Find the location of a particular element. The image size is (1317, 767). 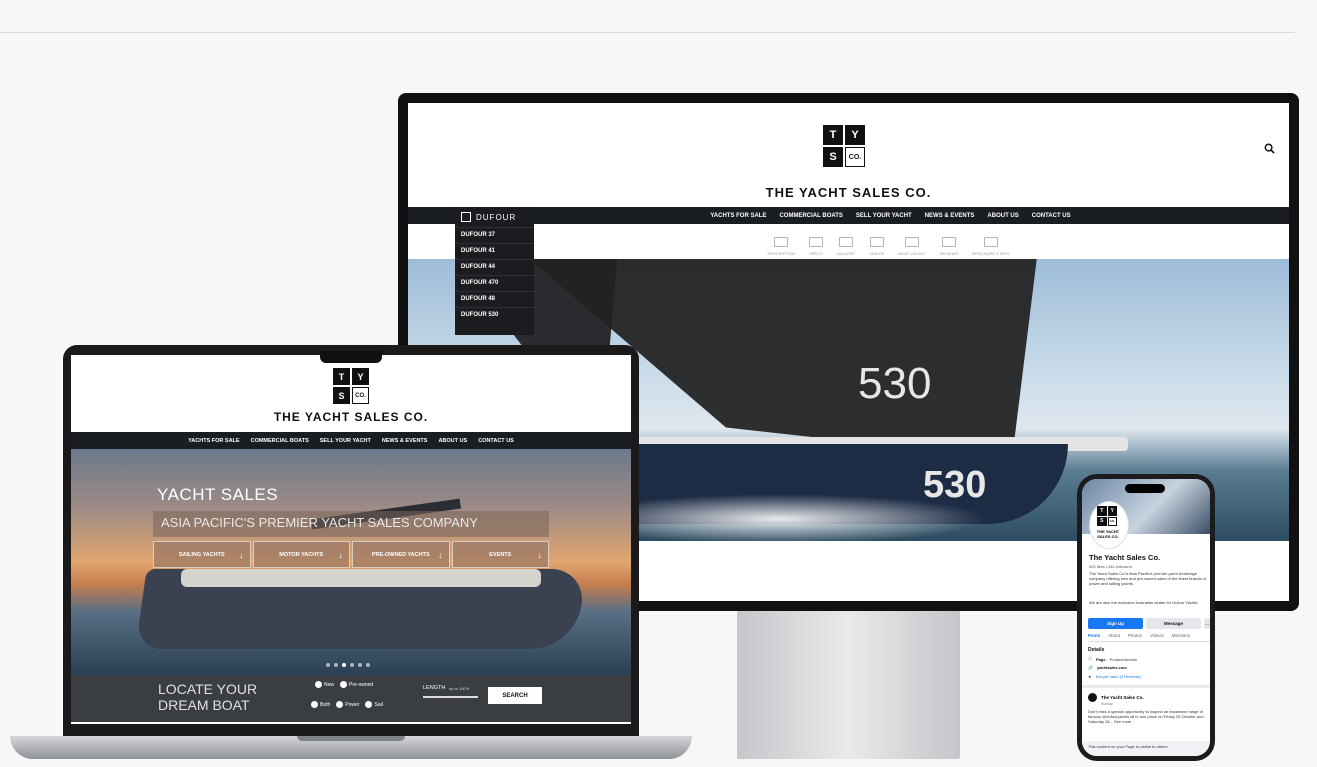

dropdown-item: DUFOUR 48 is located at coordinates (494, 299).